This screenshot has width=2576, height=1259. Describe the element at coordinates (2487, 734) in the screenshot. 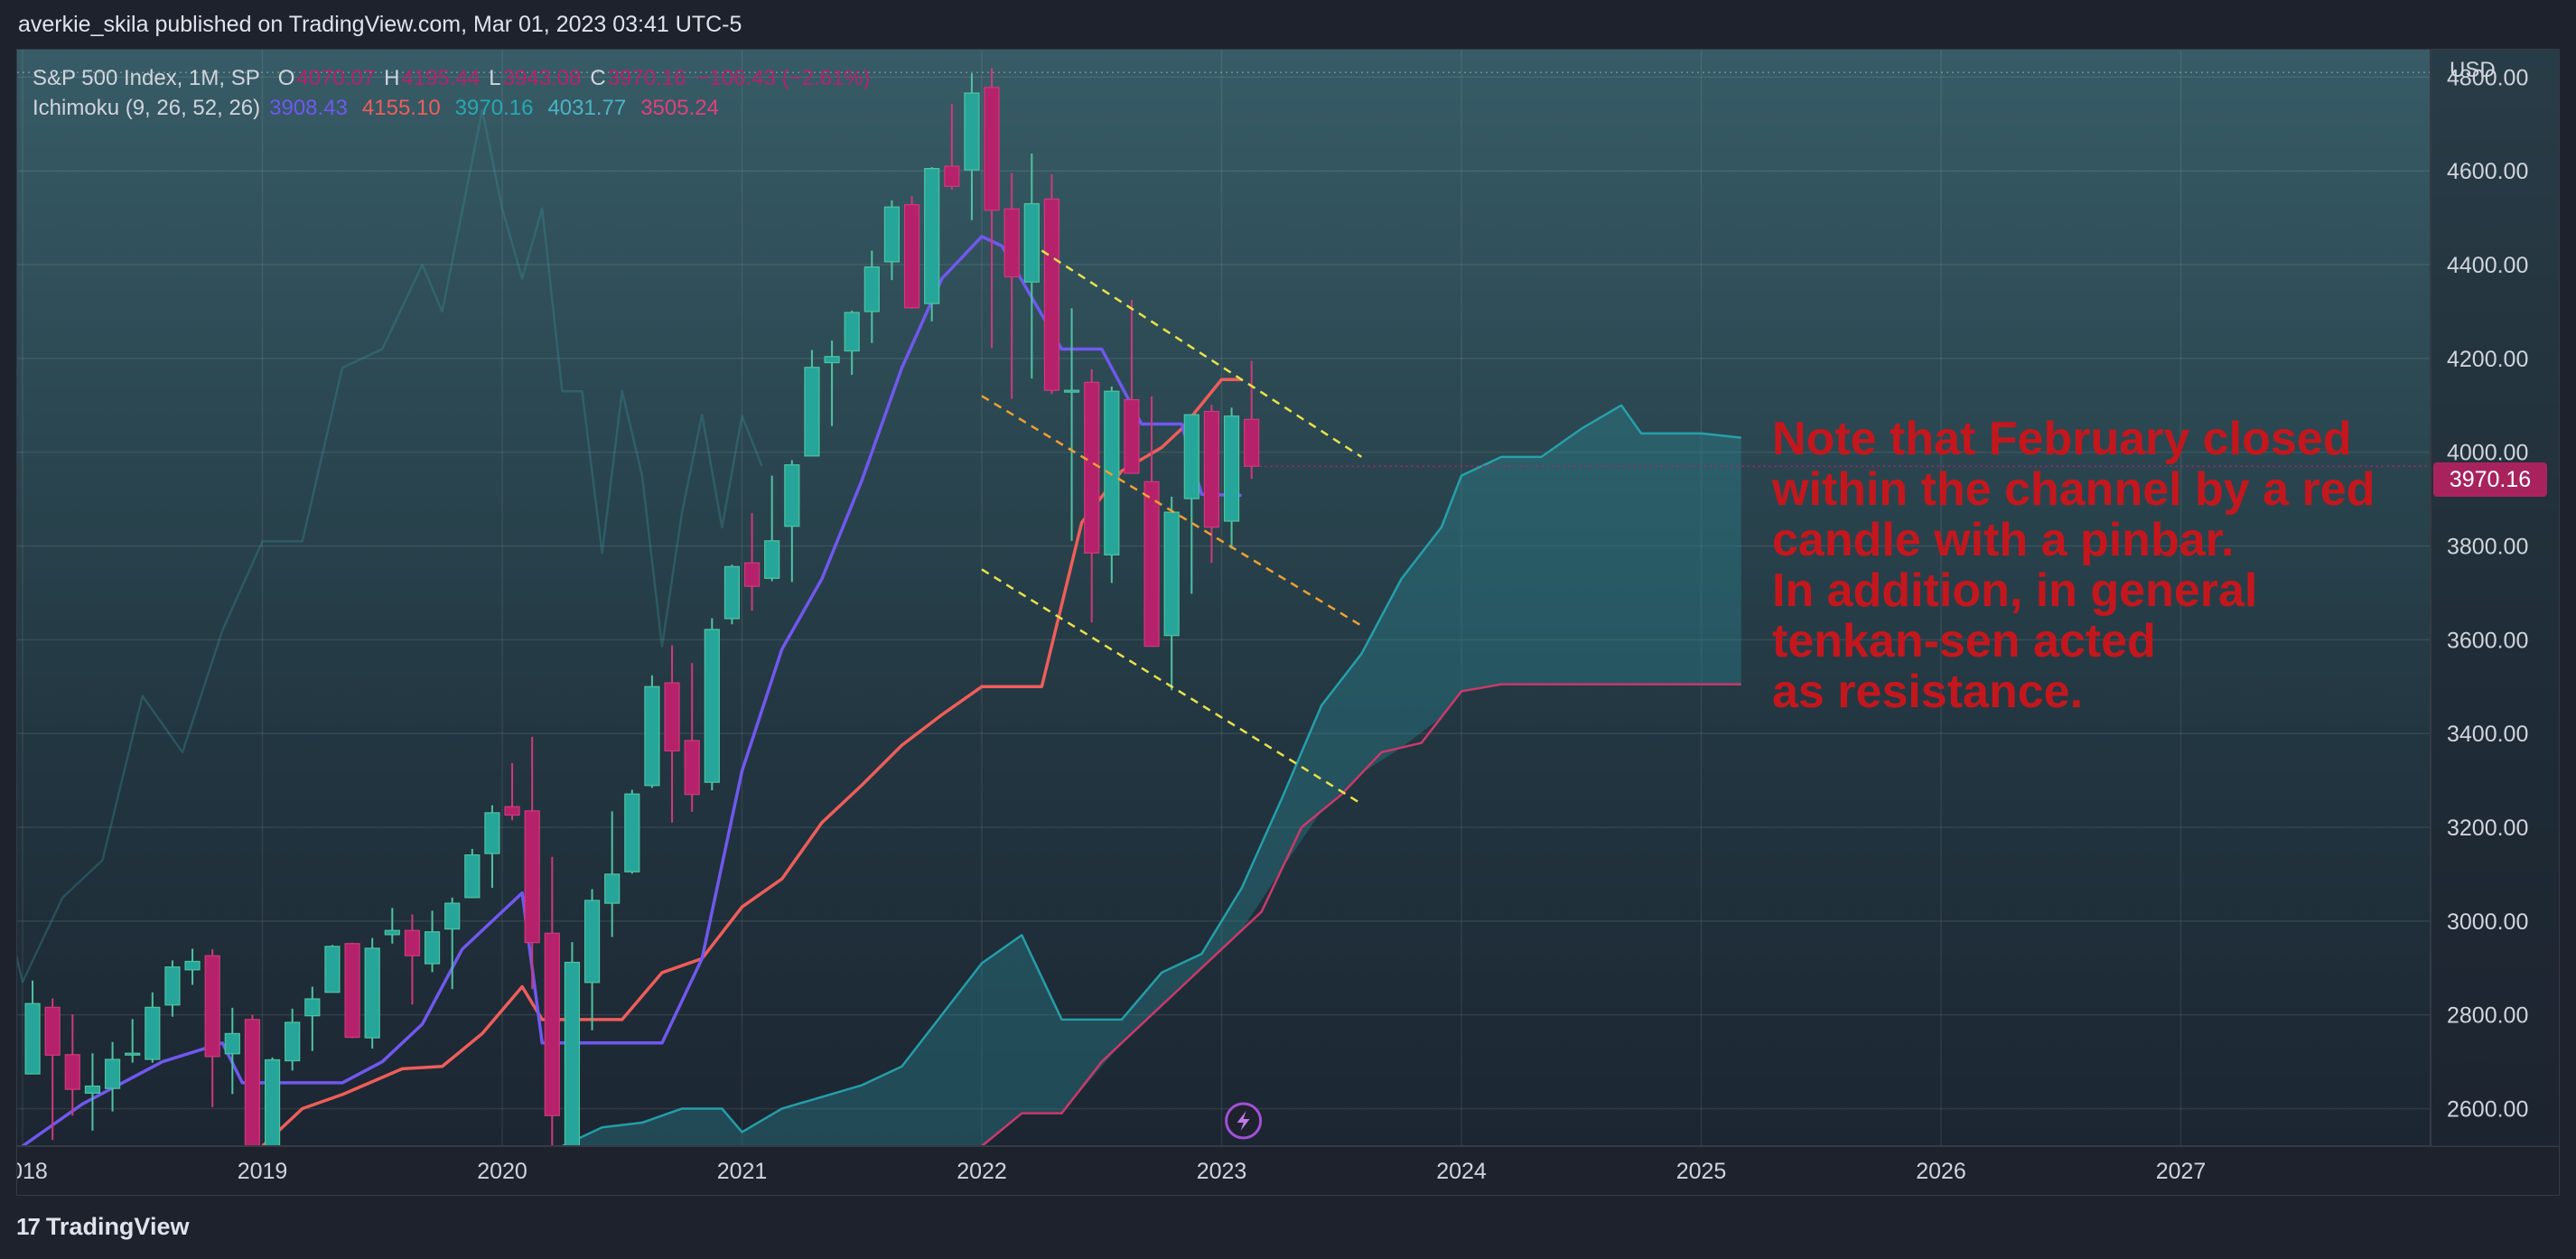

I see `price-tick-label: 3400.00` at that location.